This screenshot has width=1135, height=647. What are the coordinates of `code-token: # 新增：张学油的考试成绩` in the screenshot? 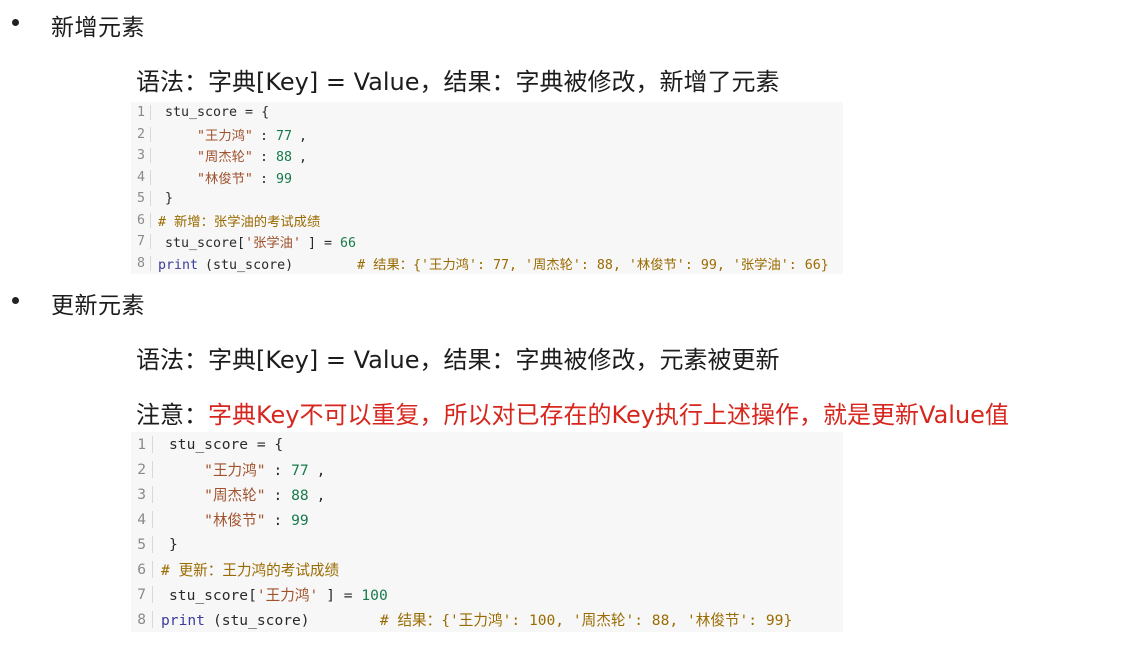 It's located at (239, 222).